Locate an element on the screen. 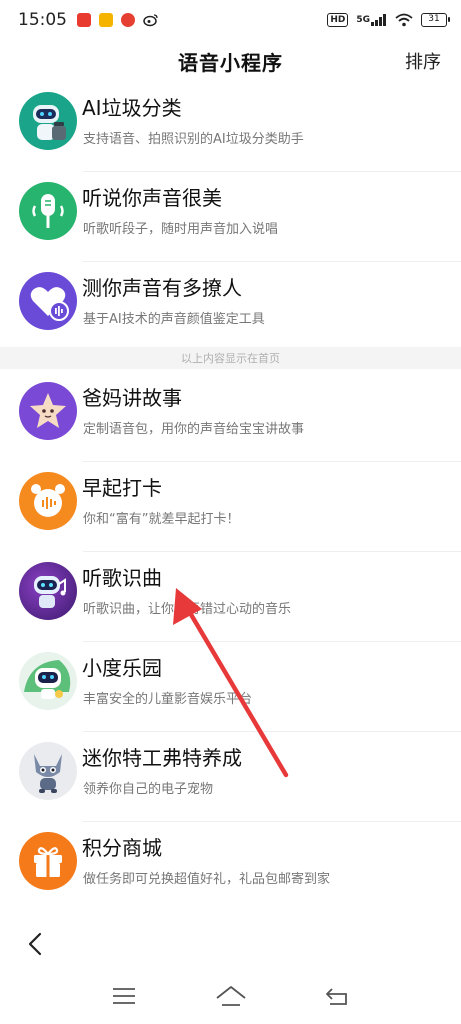 The height and width of the screenshot is (1024, 461). home-icon is located at coordinates (231, 996).